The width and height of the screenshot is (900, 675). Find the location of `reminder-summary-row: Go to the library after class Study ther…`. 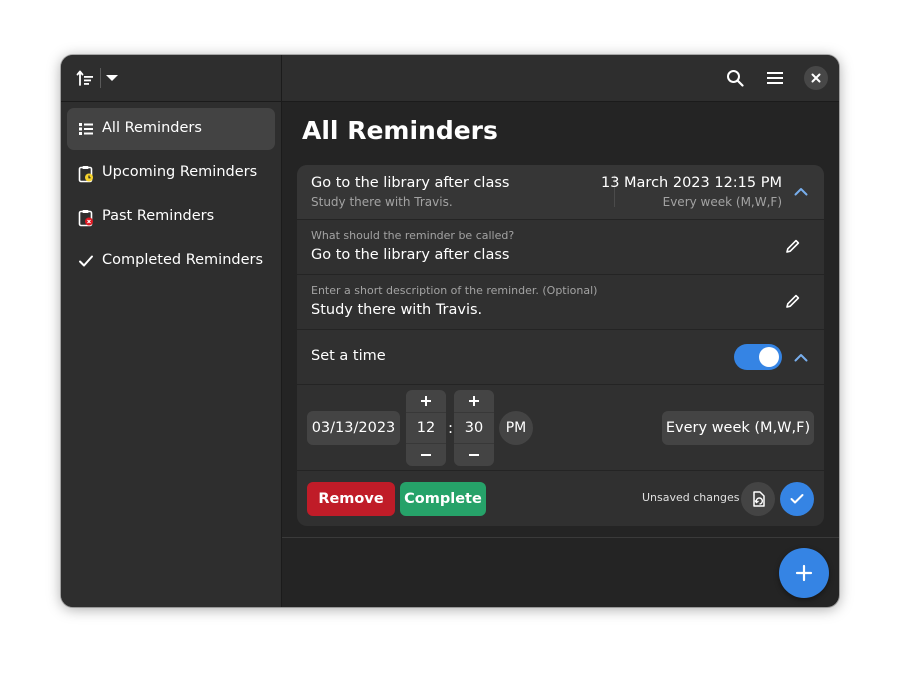

reminder-summary-row: Go to the library after class Study ther… is located at coordinates (560, 192).